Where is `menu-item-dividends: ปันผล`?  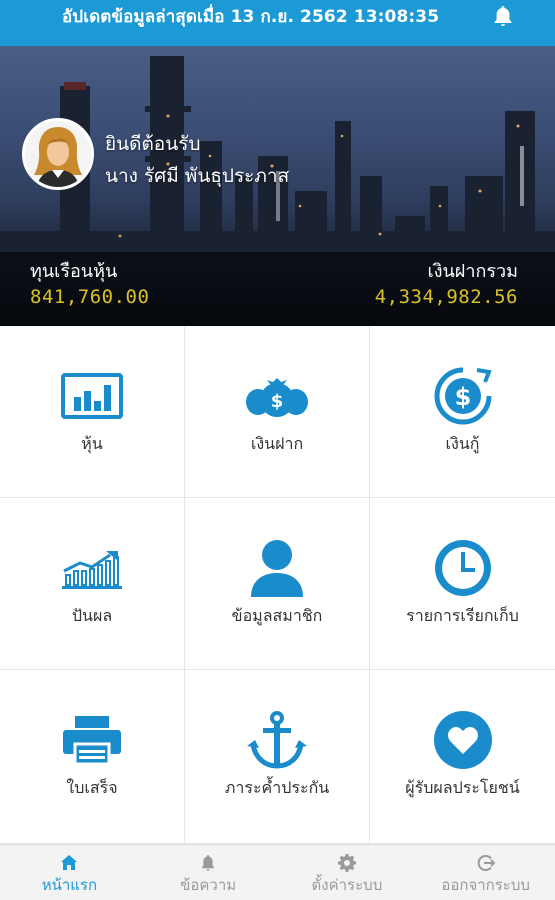
menu-item-dividends: ปันผล is located at coordinates (92, 584).